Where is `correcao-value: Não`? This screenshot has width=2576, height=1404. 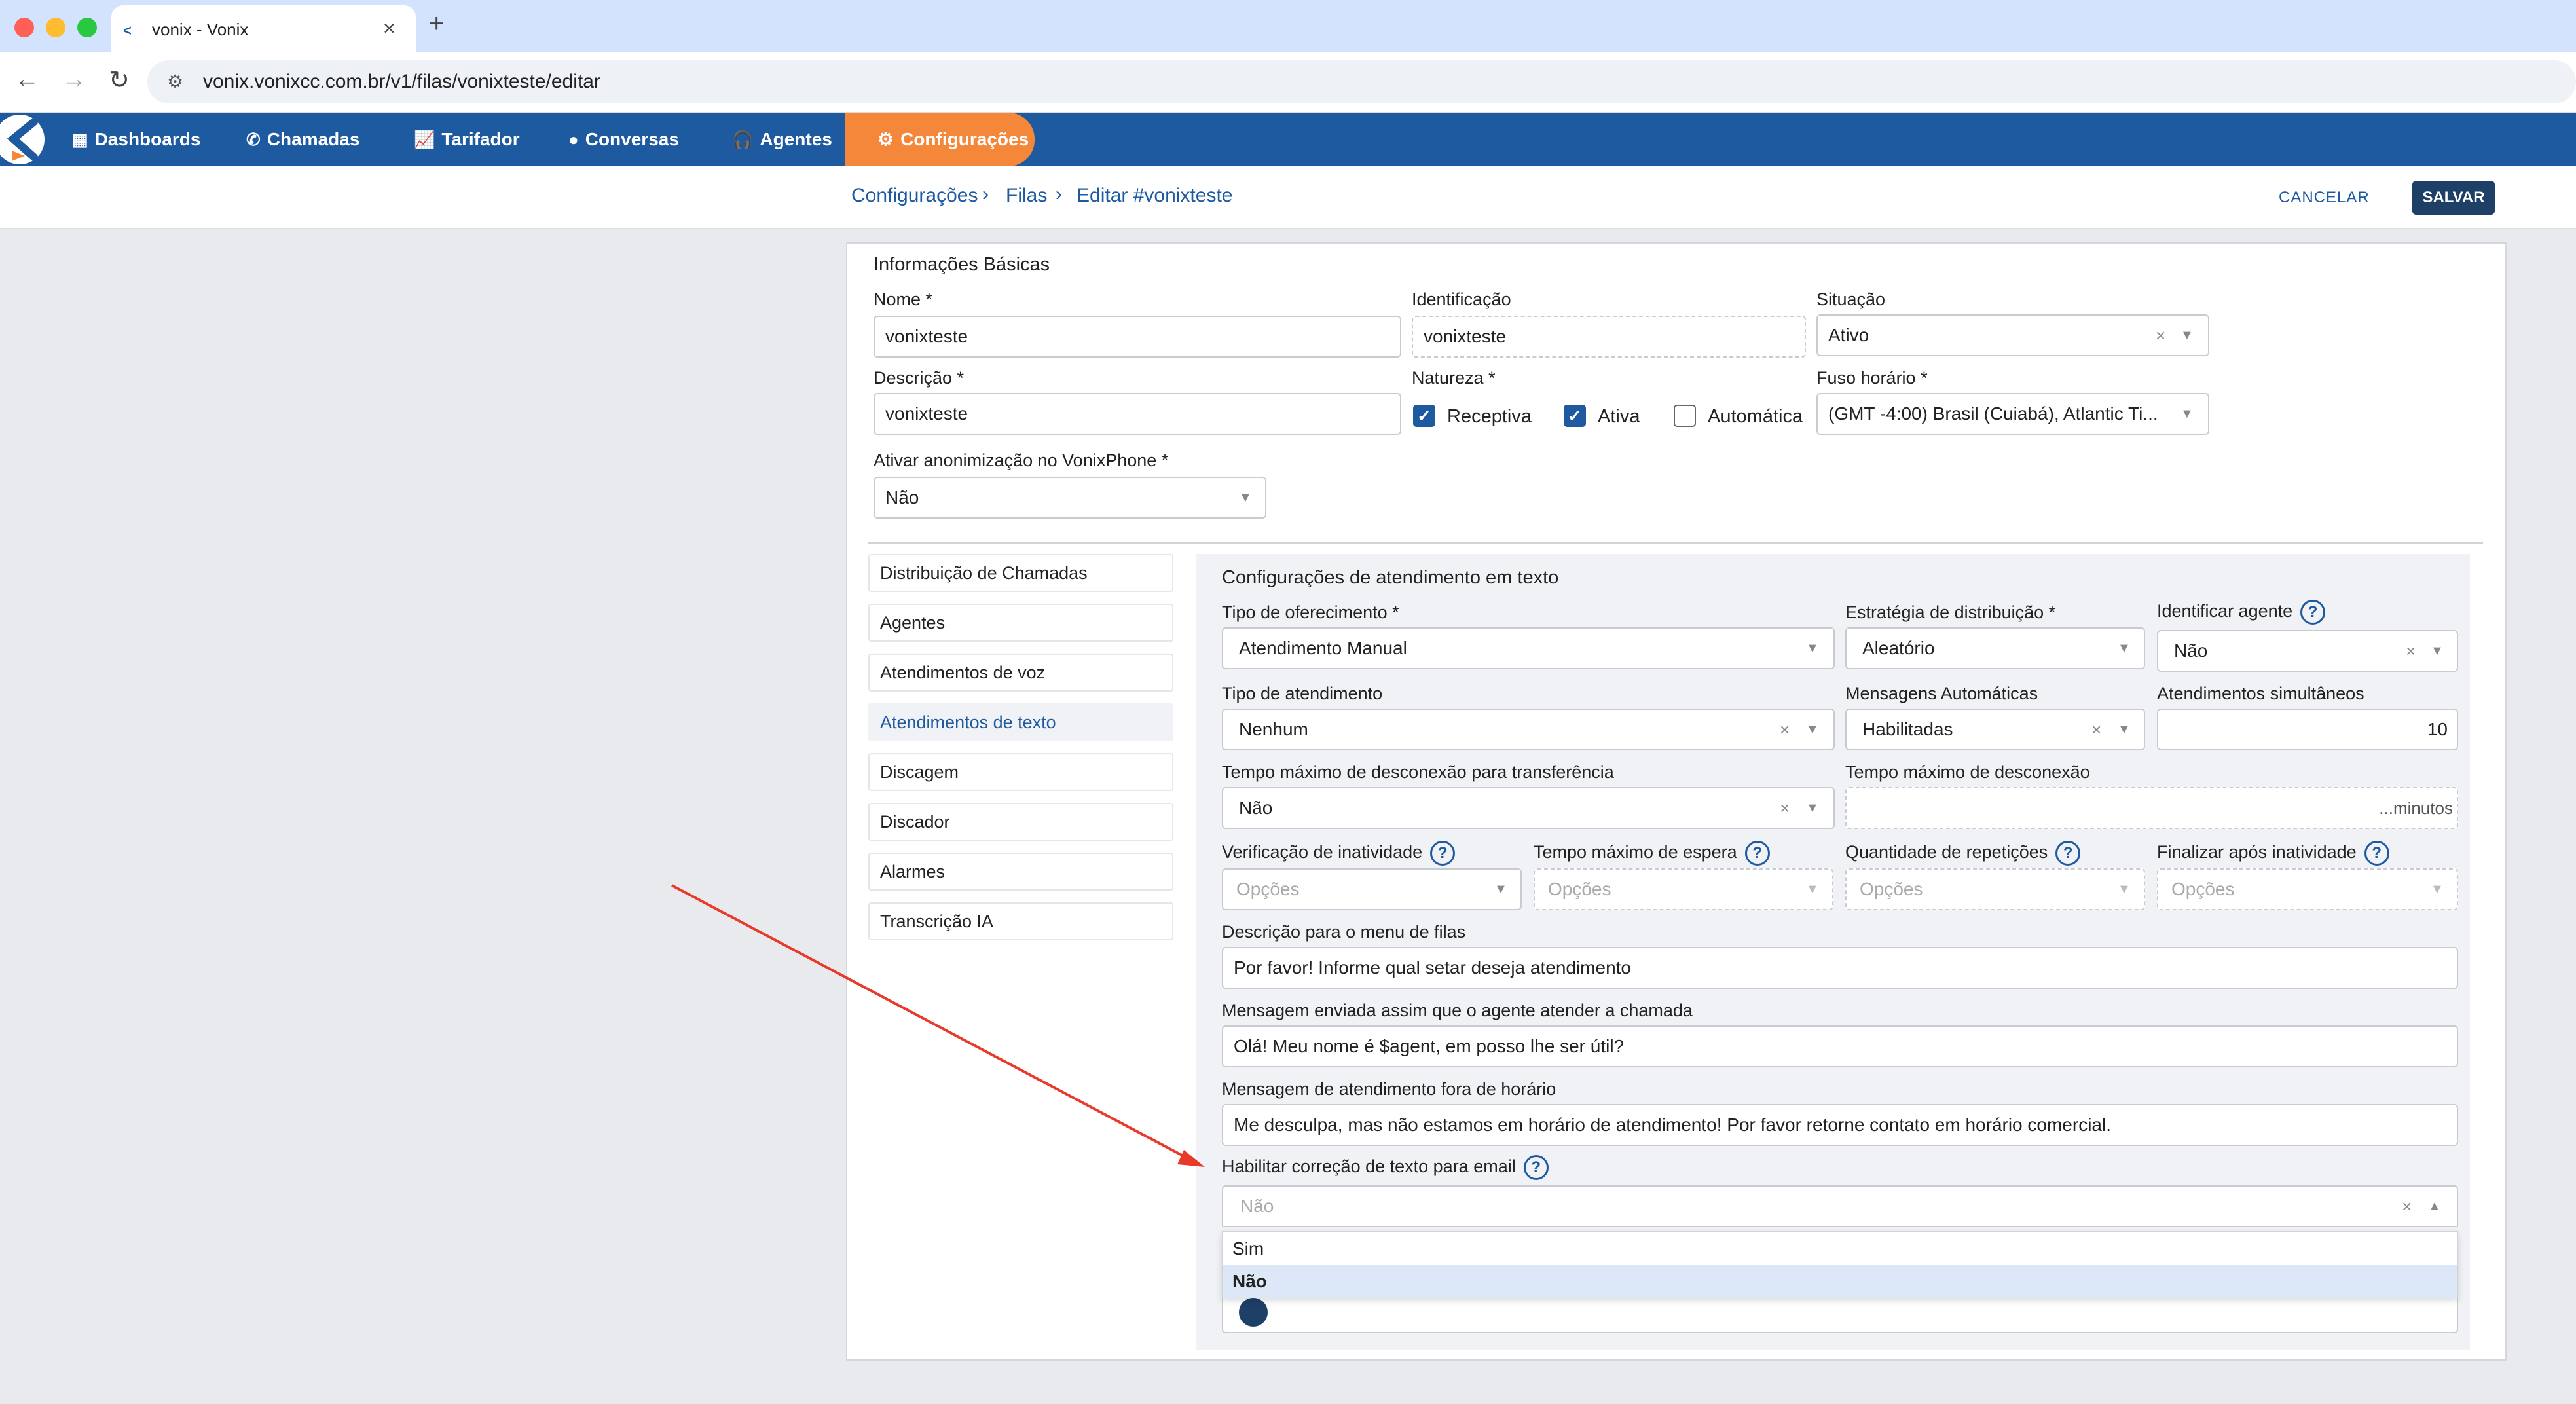 correcao-value: Não is located at coordinates (1257, 1206).